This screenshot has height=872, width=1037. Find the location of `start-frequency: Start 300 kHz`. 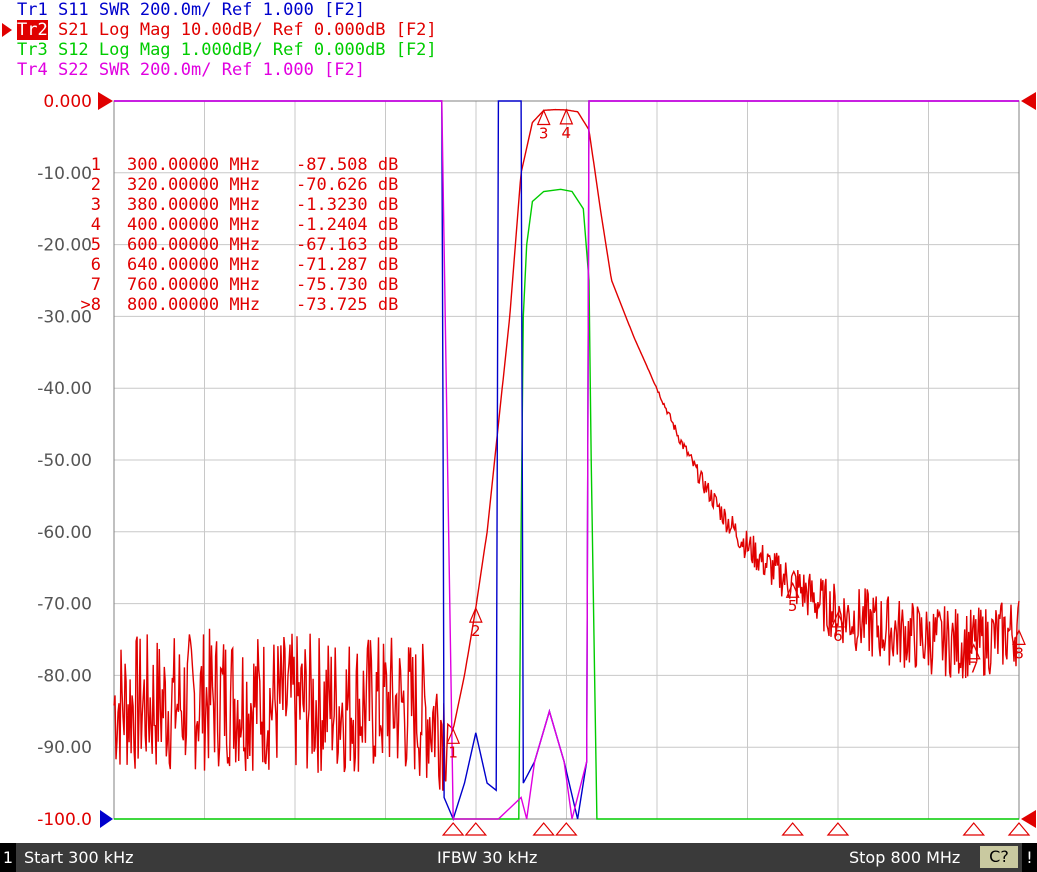

start-frequency: Start 300 kHz is located at coordinates (79, 857).